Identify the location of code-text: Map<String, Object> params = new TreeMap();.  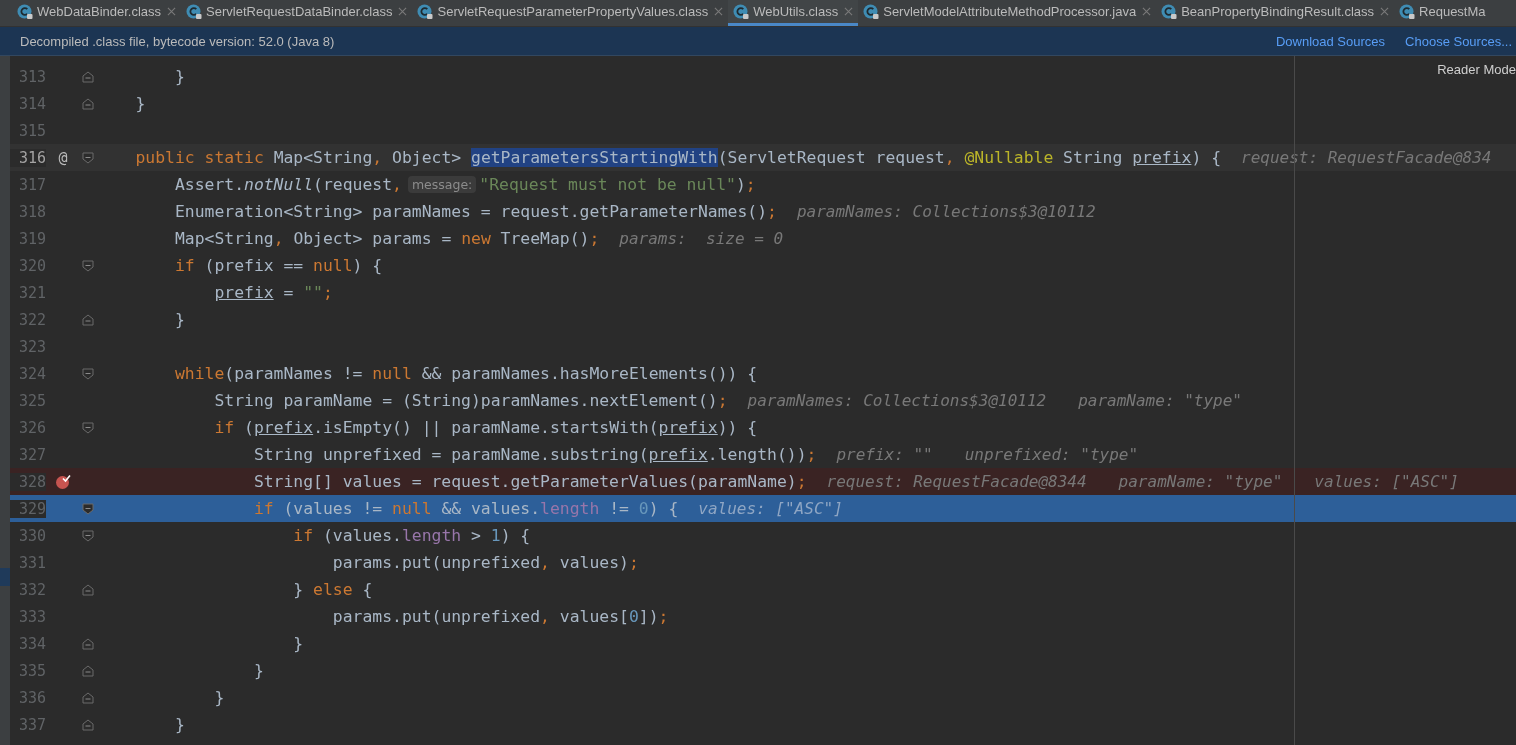
(387, 238).